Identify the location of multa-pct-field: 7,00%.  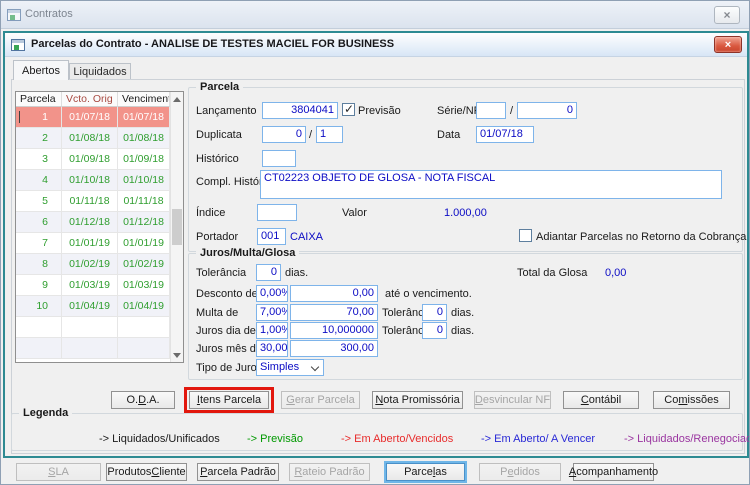
(272, 312).